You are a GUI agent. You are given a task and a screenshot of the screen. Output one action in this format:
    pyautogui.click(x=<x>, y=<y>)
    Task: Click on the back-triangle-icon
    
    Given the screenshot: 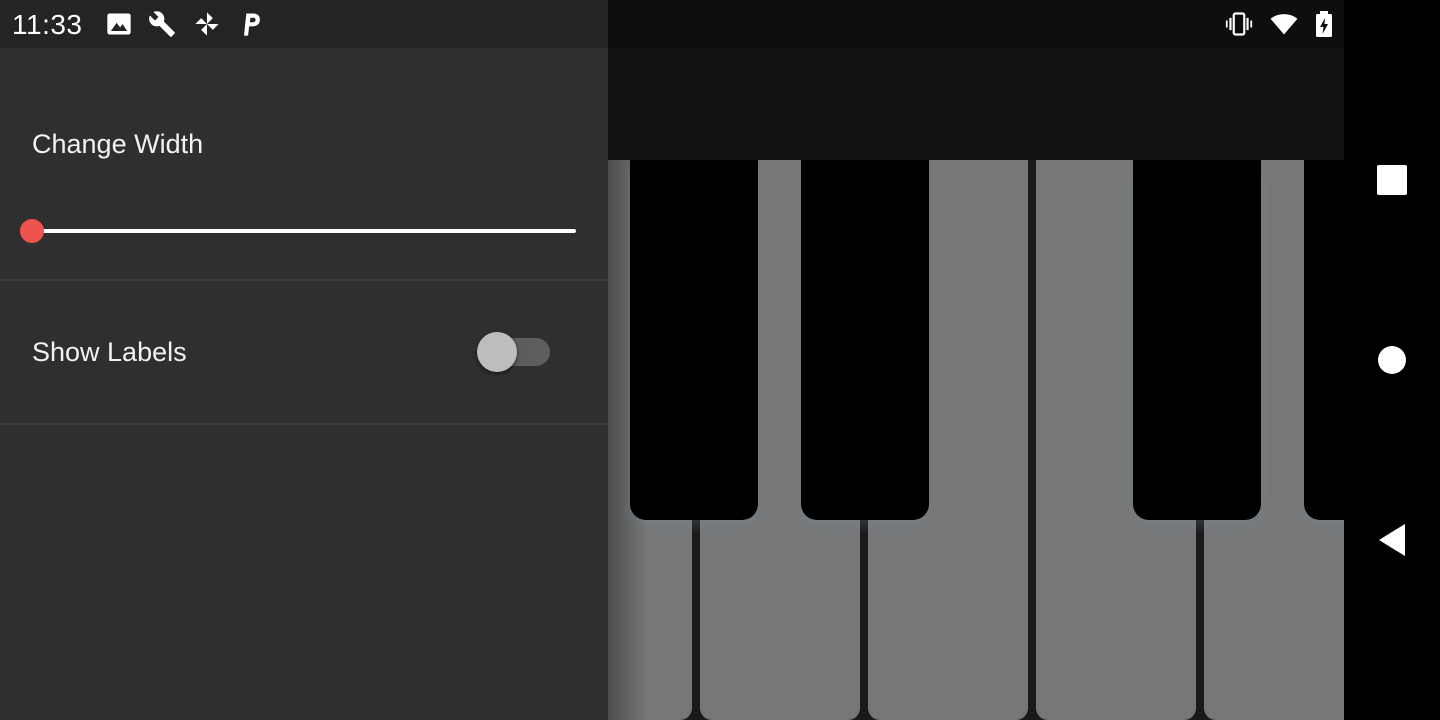 What is the action you would take?
    pyautogui.click(x=1392, y=540)
    